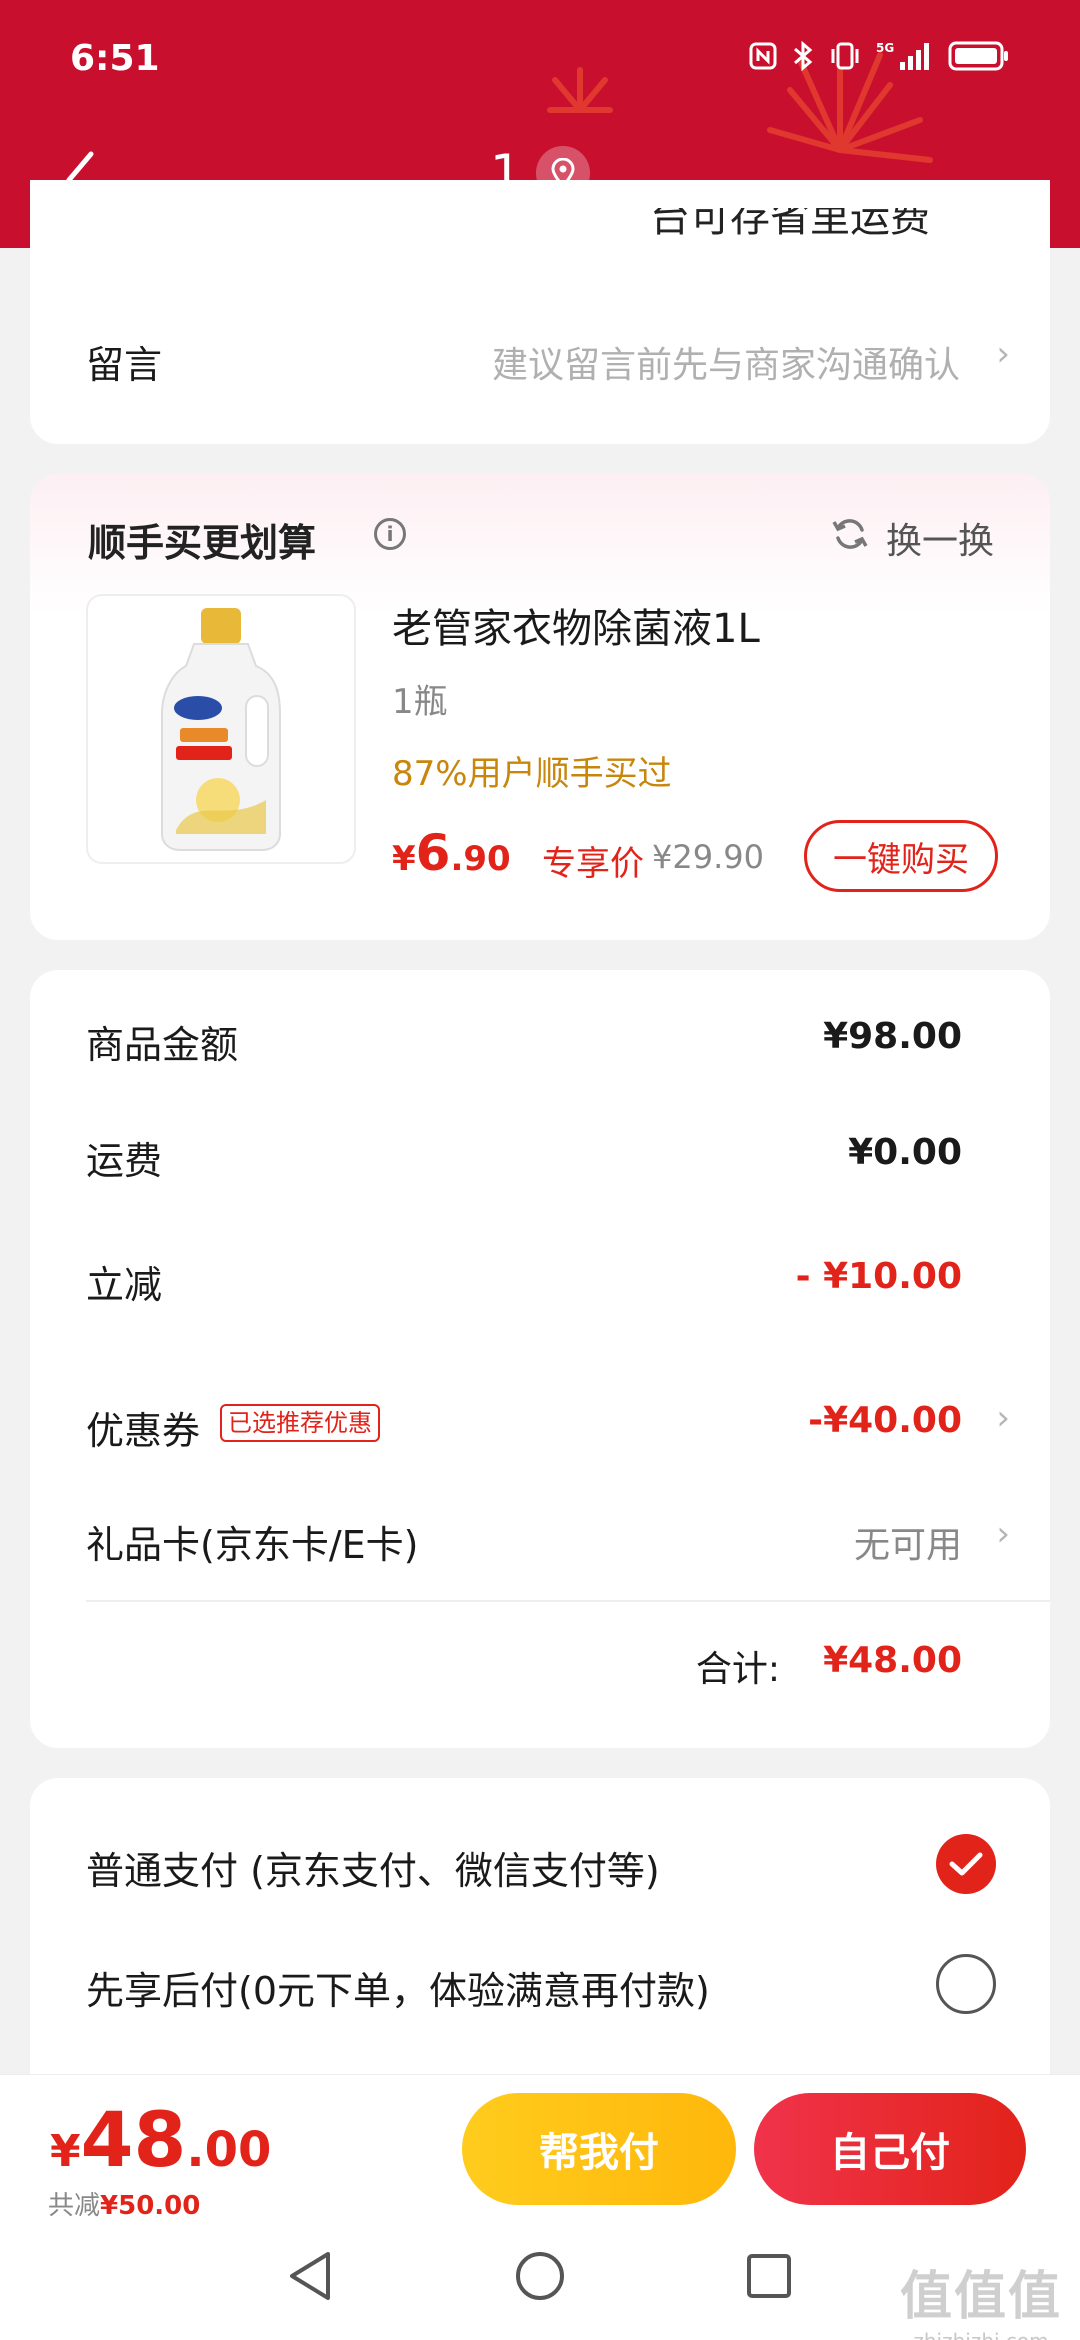 The height and width of the screenshot is (2340, 1080). What do you see at coordinates (568, 1601) in the screenshot?
I see `summary-divider` at bounding box center [568, 1601].